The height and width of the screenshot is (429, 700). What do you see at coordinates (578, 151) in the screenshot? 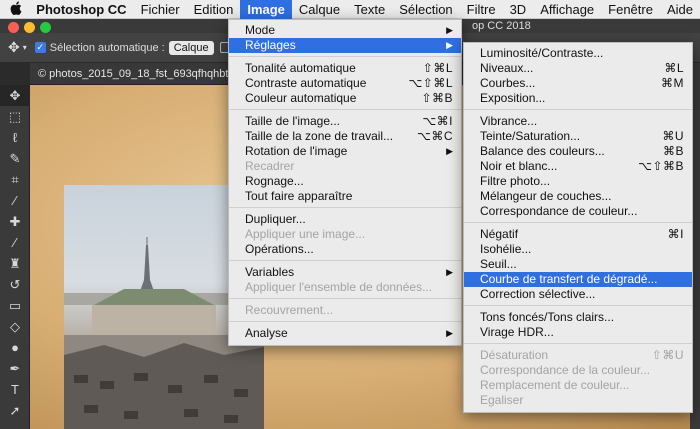
I see `adjust-item-balance-des-couleurs: Balance des couleurs... ⌘B` at bounding box center [578, 151].